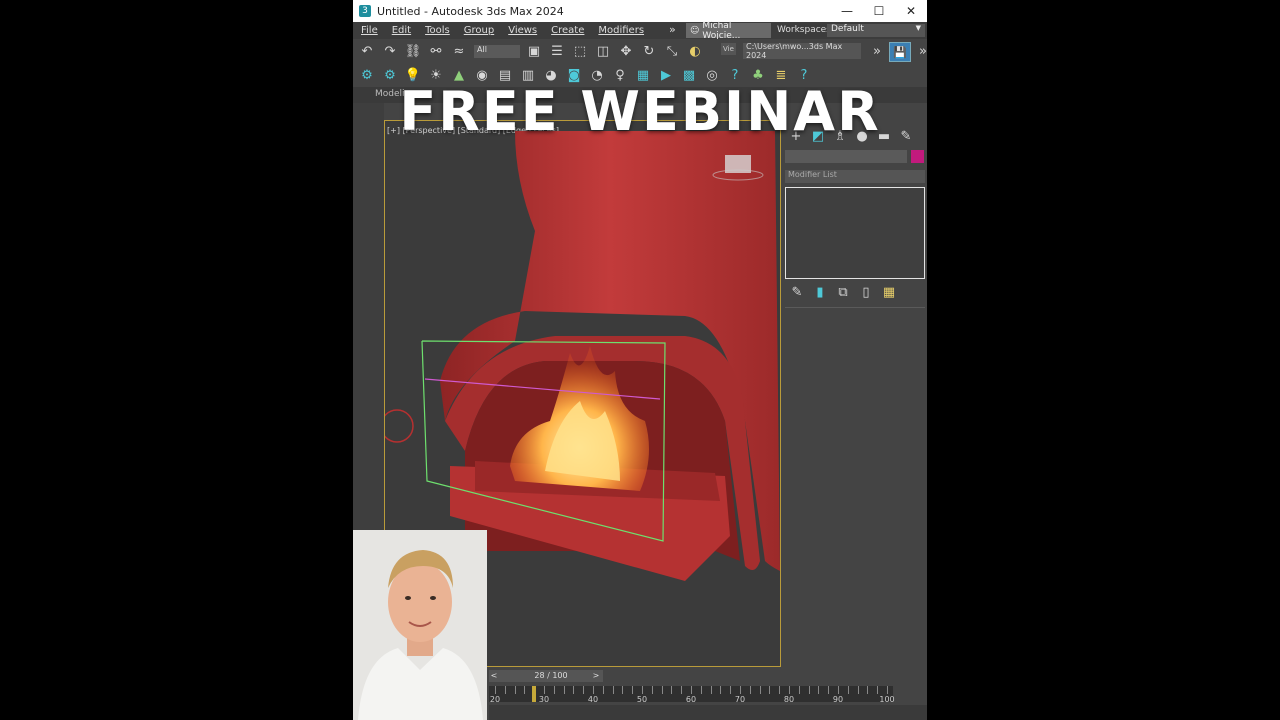 The image size is (1280, 720). I want to click on move-icon: ✥, so click(626, 51).